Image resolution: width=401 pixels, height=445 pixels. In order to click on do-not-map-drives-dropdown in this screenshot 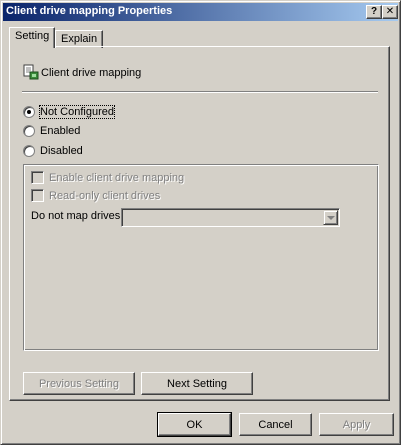, I will do `click(230, 217)`.